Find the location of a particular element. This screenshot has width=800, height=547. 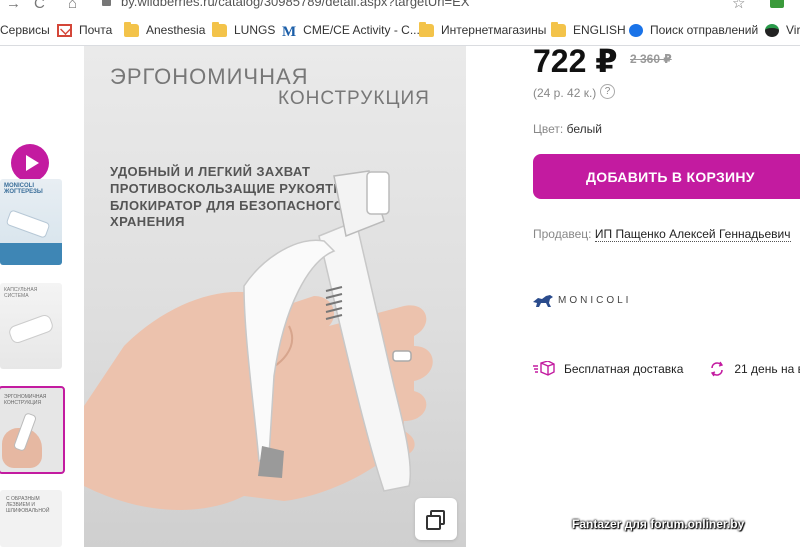

delivery-text: Бесплатная доставка is located at coordinates (624, 369).